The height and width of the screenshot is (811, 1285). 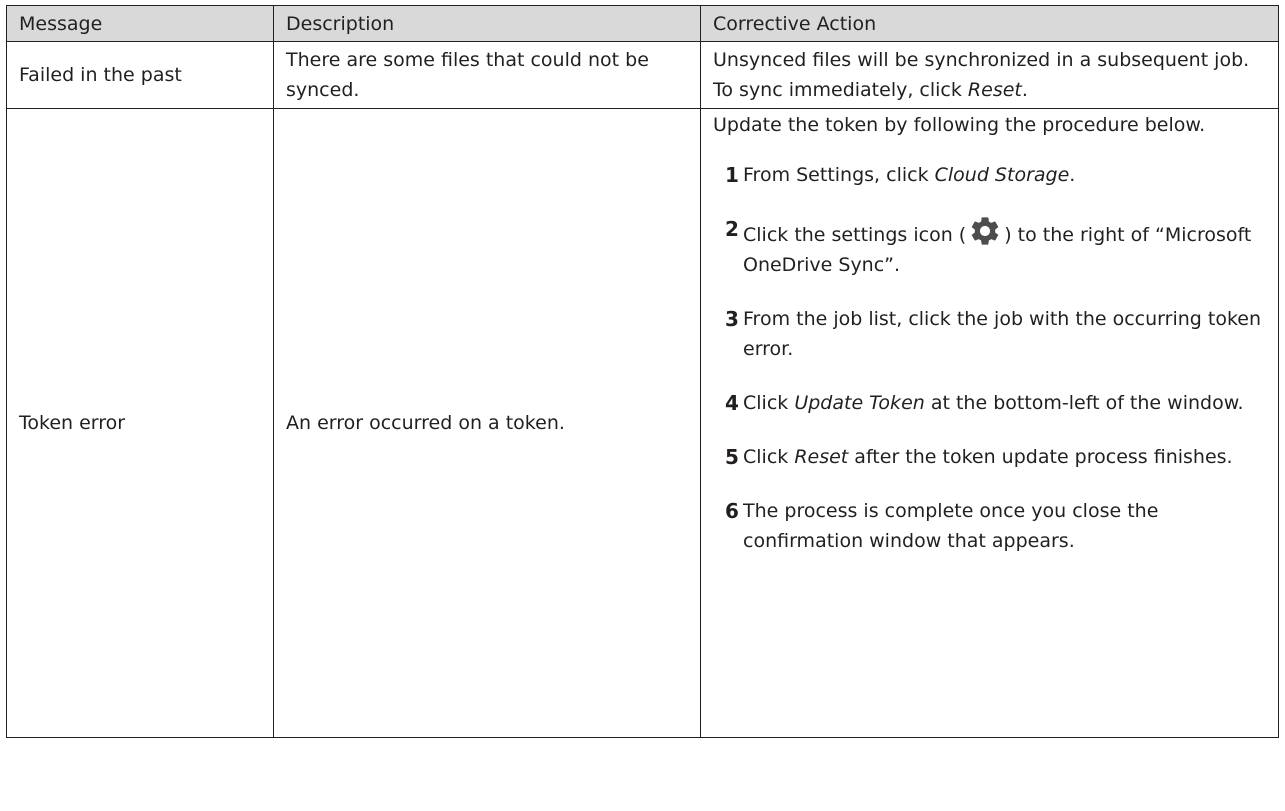 What do you see at coordinates (732, 403) in the screenshot?
I see `step-number: 4` at bounding box center [732, 403].